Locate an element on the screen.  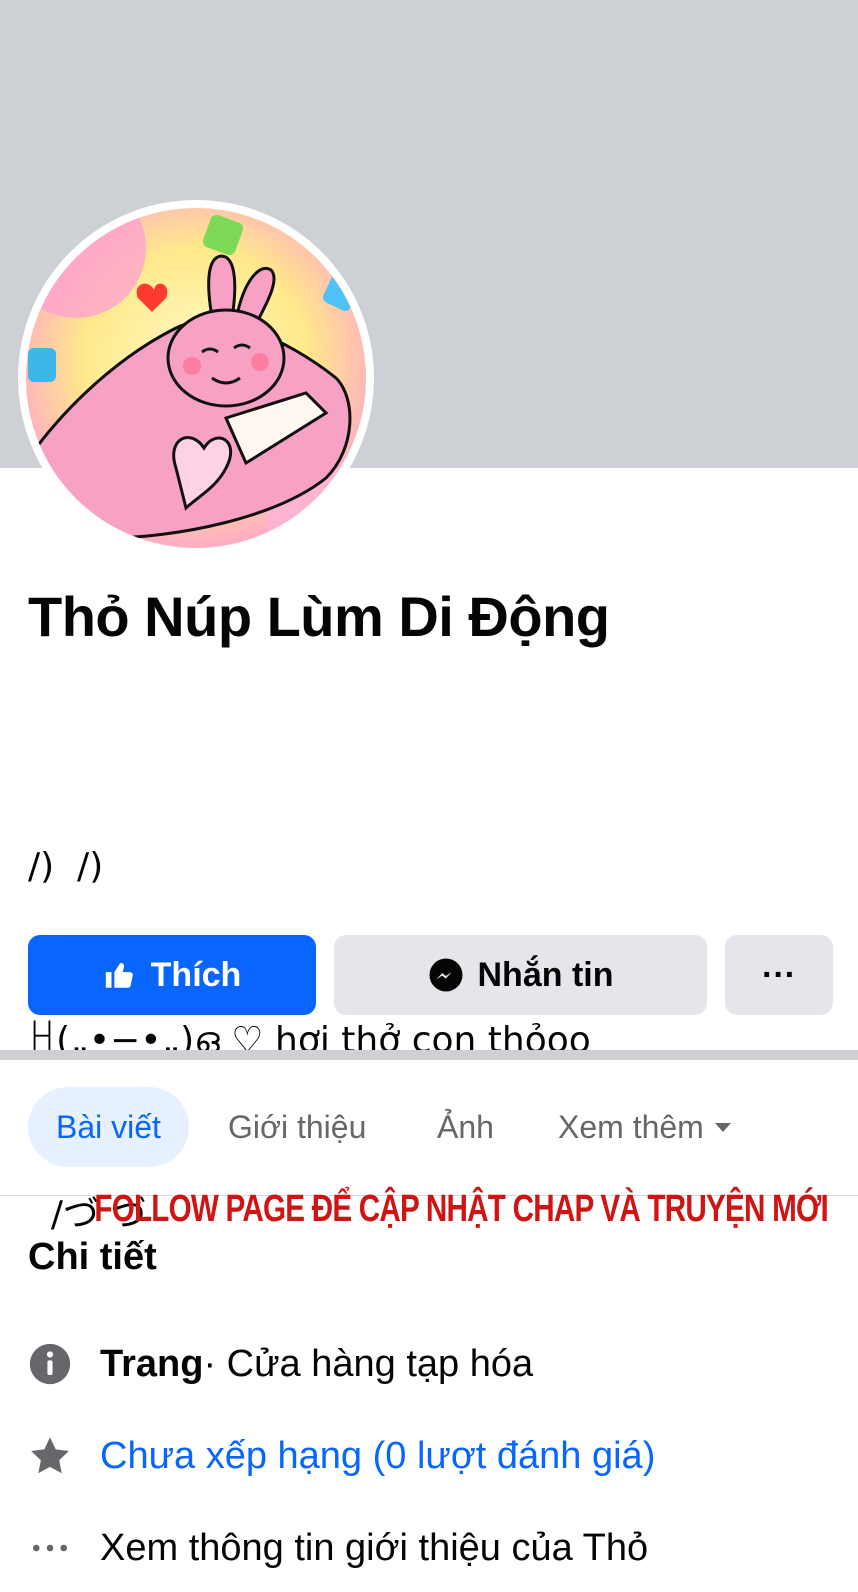
bio-line: /) /) is located at coordinates (66, 866).